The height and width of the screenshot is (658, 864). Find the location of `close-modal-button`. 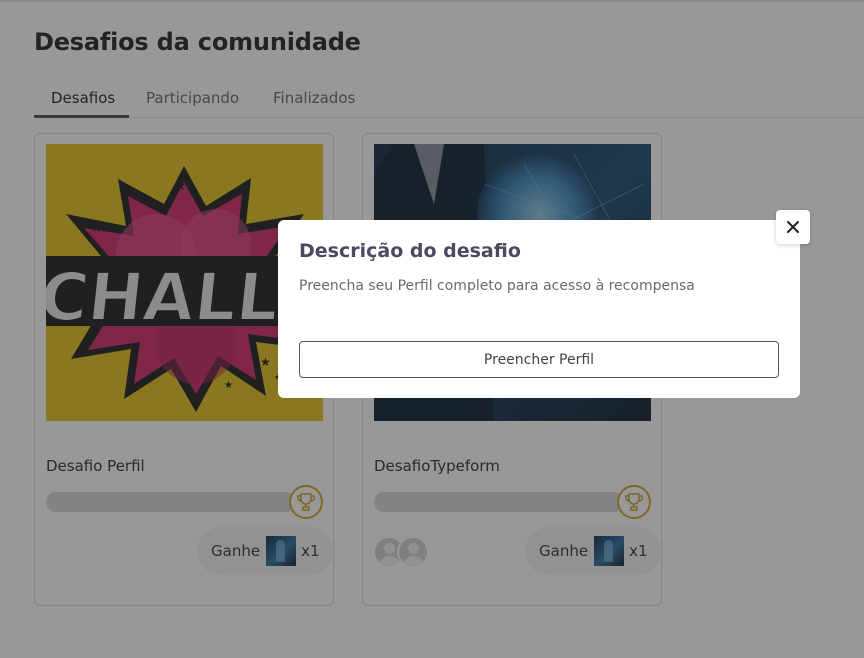

close-modal-button is located at coordinates (793, 227).